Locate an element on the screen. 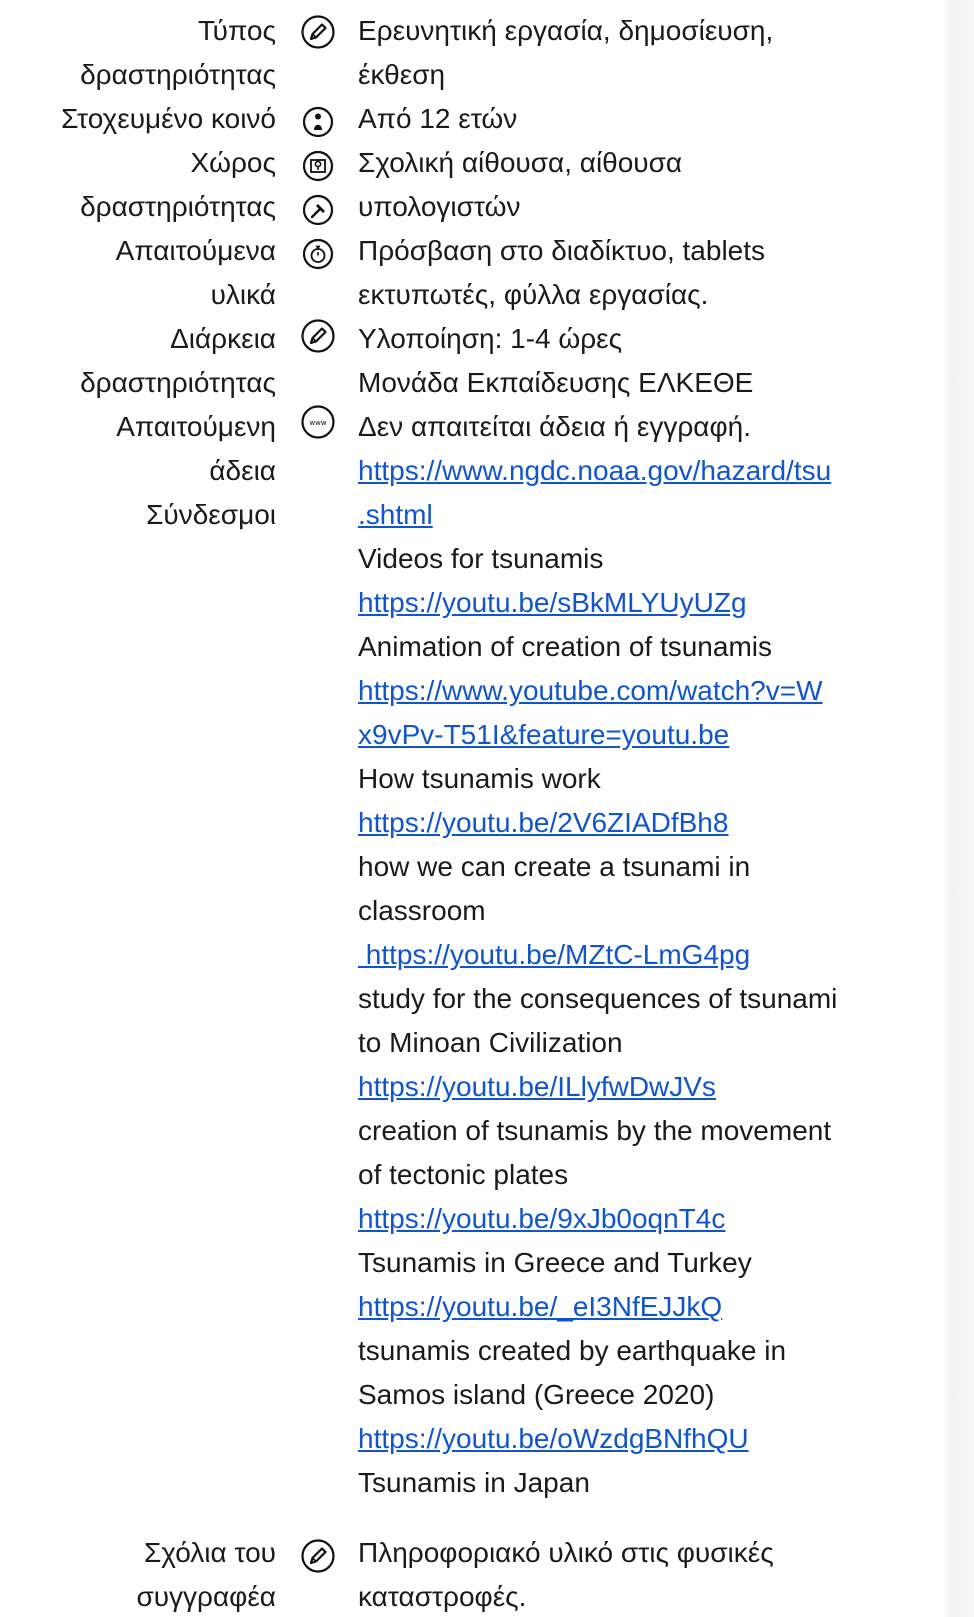  svg-text: www is located at coordinates (317, 423).